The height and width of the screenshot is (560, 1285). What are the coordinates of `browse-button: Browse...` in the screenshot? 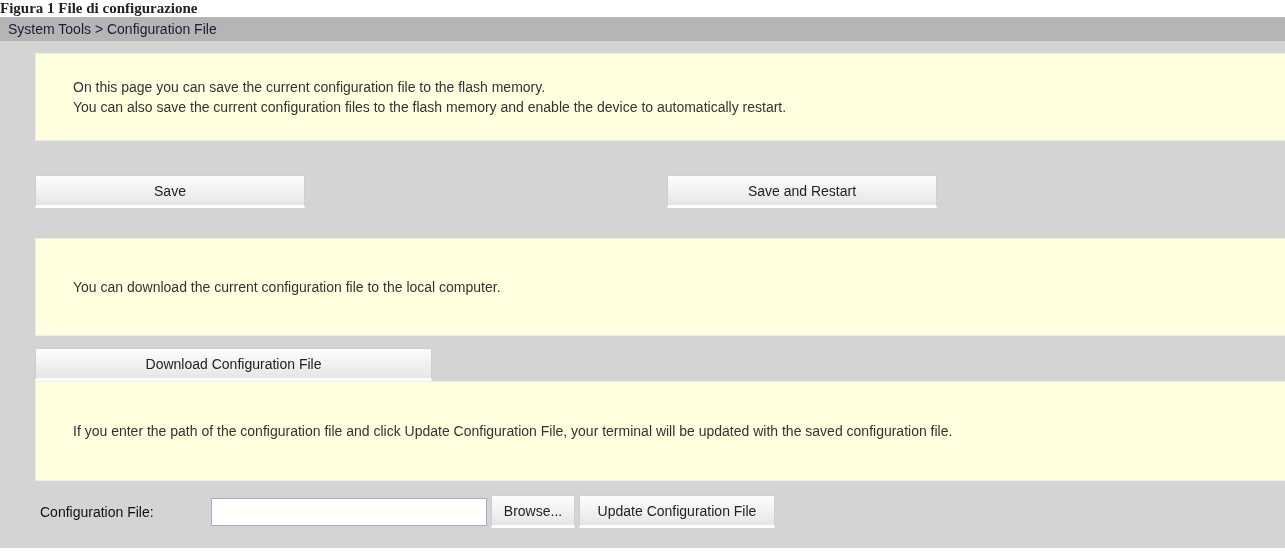 It's located at (533, 511).